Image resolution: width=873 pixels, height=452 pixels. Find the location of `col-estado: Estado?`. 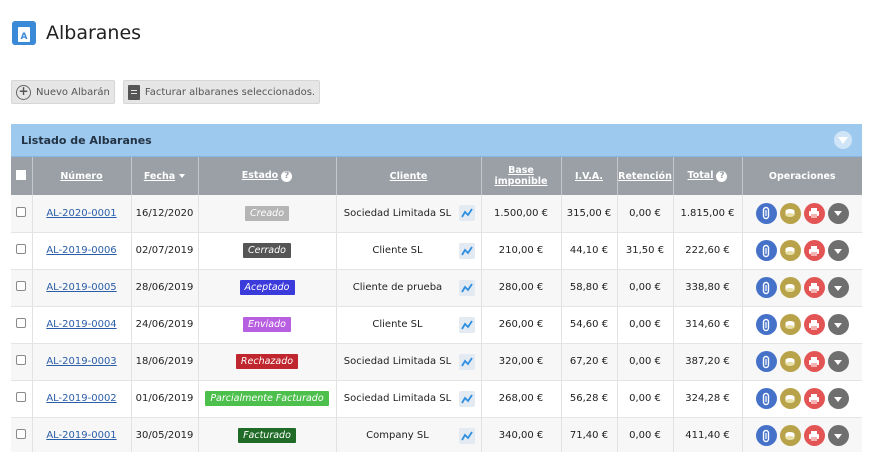

col-estado: Estado? is located at coordinates (267, 176).